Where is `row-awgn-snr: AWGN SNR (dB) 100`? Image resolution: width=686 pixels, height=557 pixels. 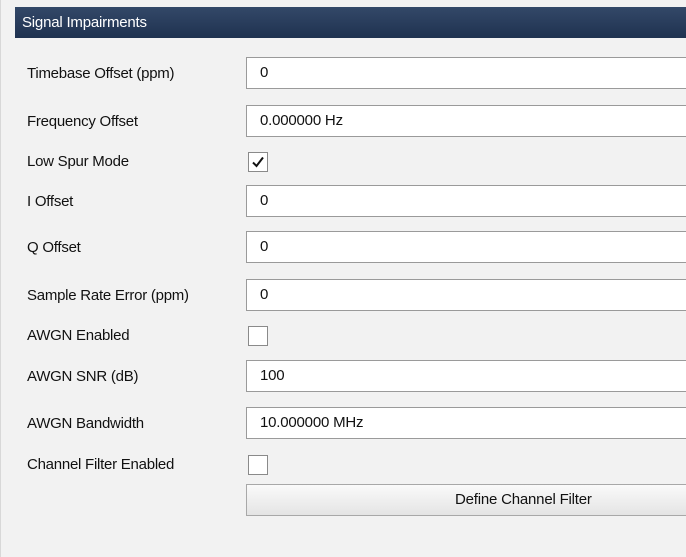
row-awgn-snr: AWGN SNR (dB) 100 is located at coordinates (343, 377).